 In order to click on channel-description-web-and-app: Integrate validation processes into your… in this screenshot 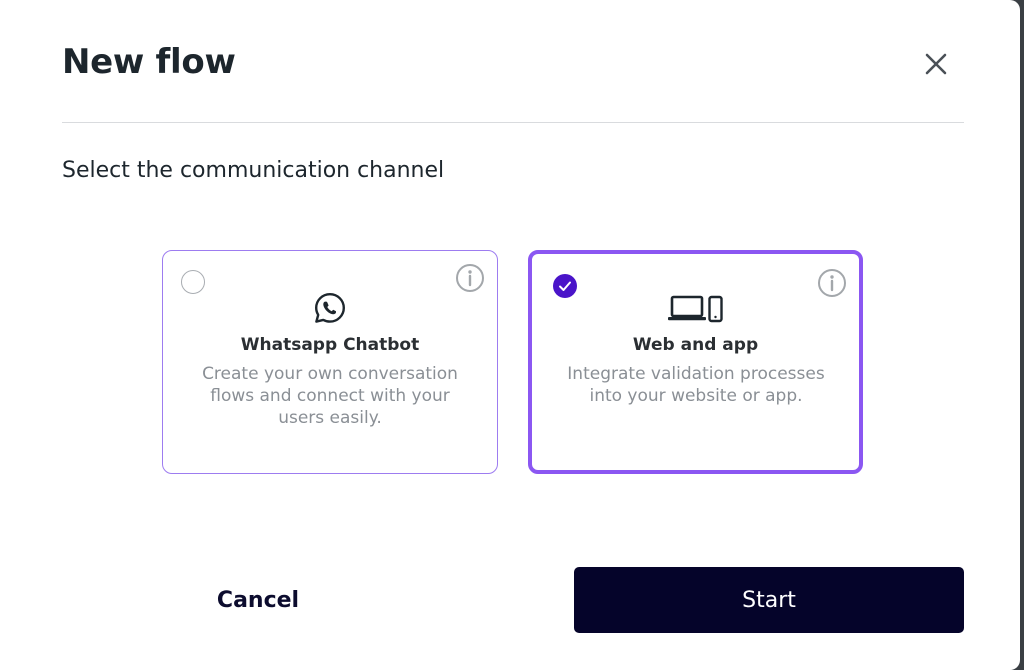, I will do `click(696, 385)`.